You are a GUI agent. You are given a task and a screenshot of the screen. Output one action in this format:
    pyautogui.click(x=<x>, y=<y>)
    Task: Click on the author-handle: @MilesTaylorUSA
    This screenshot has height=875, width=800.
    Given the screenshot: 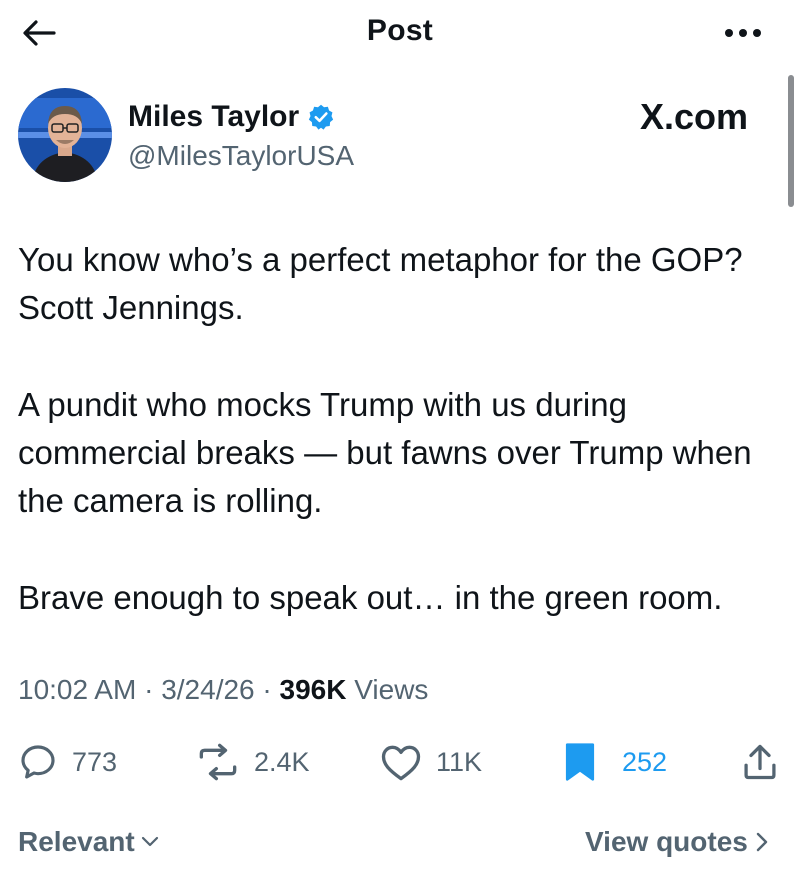 What is the action you would take?
    pyautogui.click(x=241, y=156)
    